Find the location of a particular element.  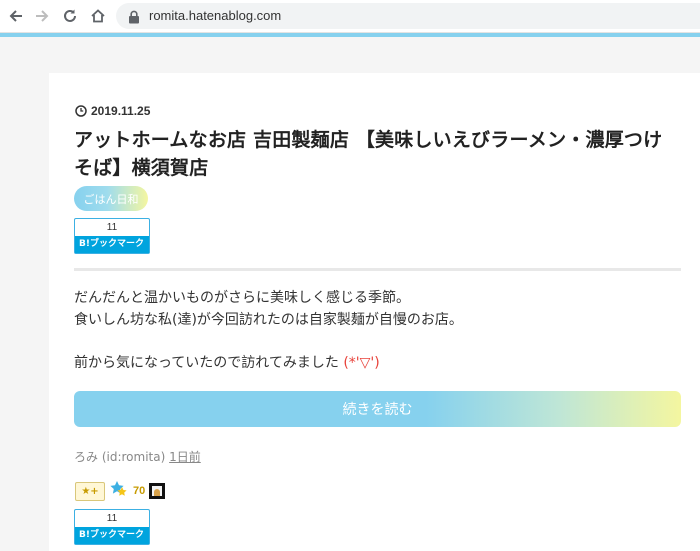

add-star-button: ★+ is located at coordinates (90, 491).